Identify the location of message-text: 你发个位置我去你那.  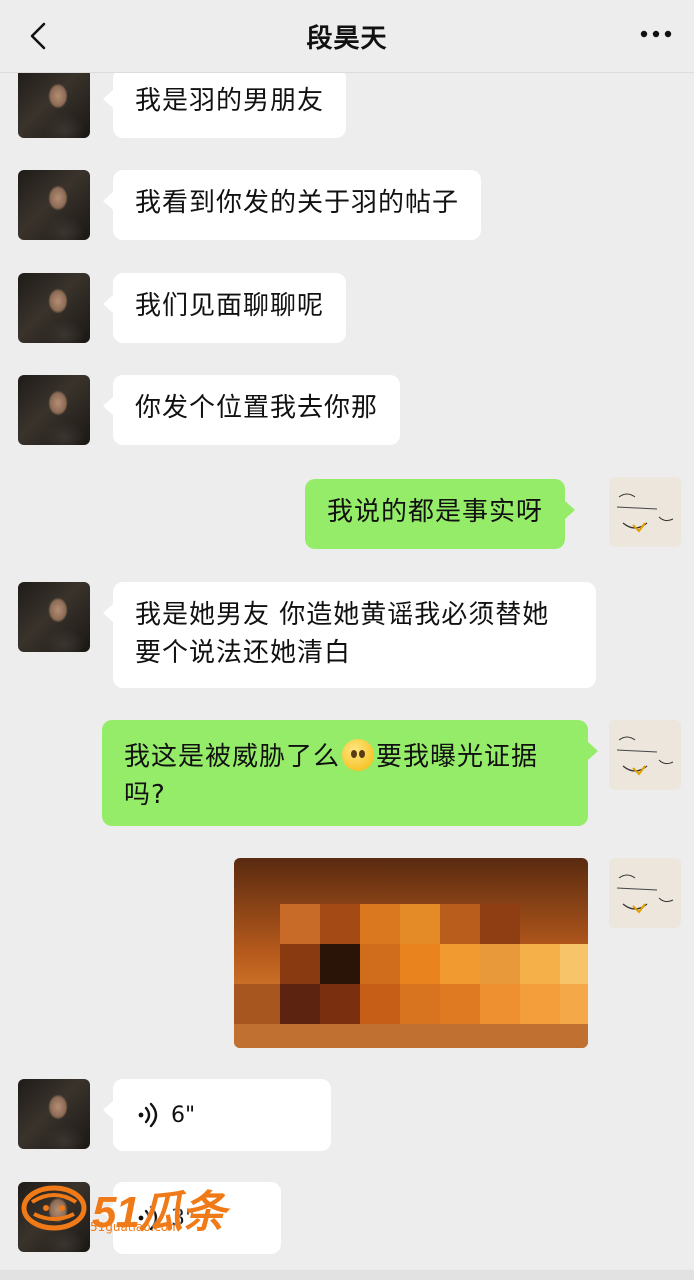
(257, 408).